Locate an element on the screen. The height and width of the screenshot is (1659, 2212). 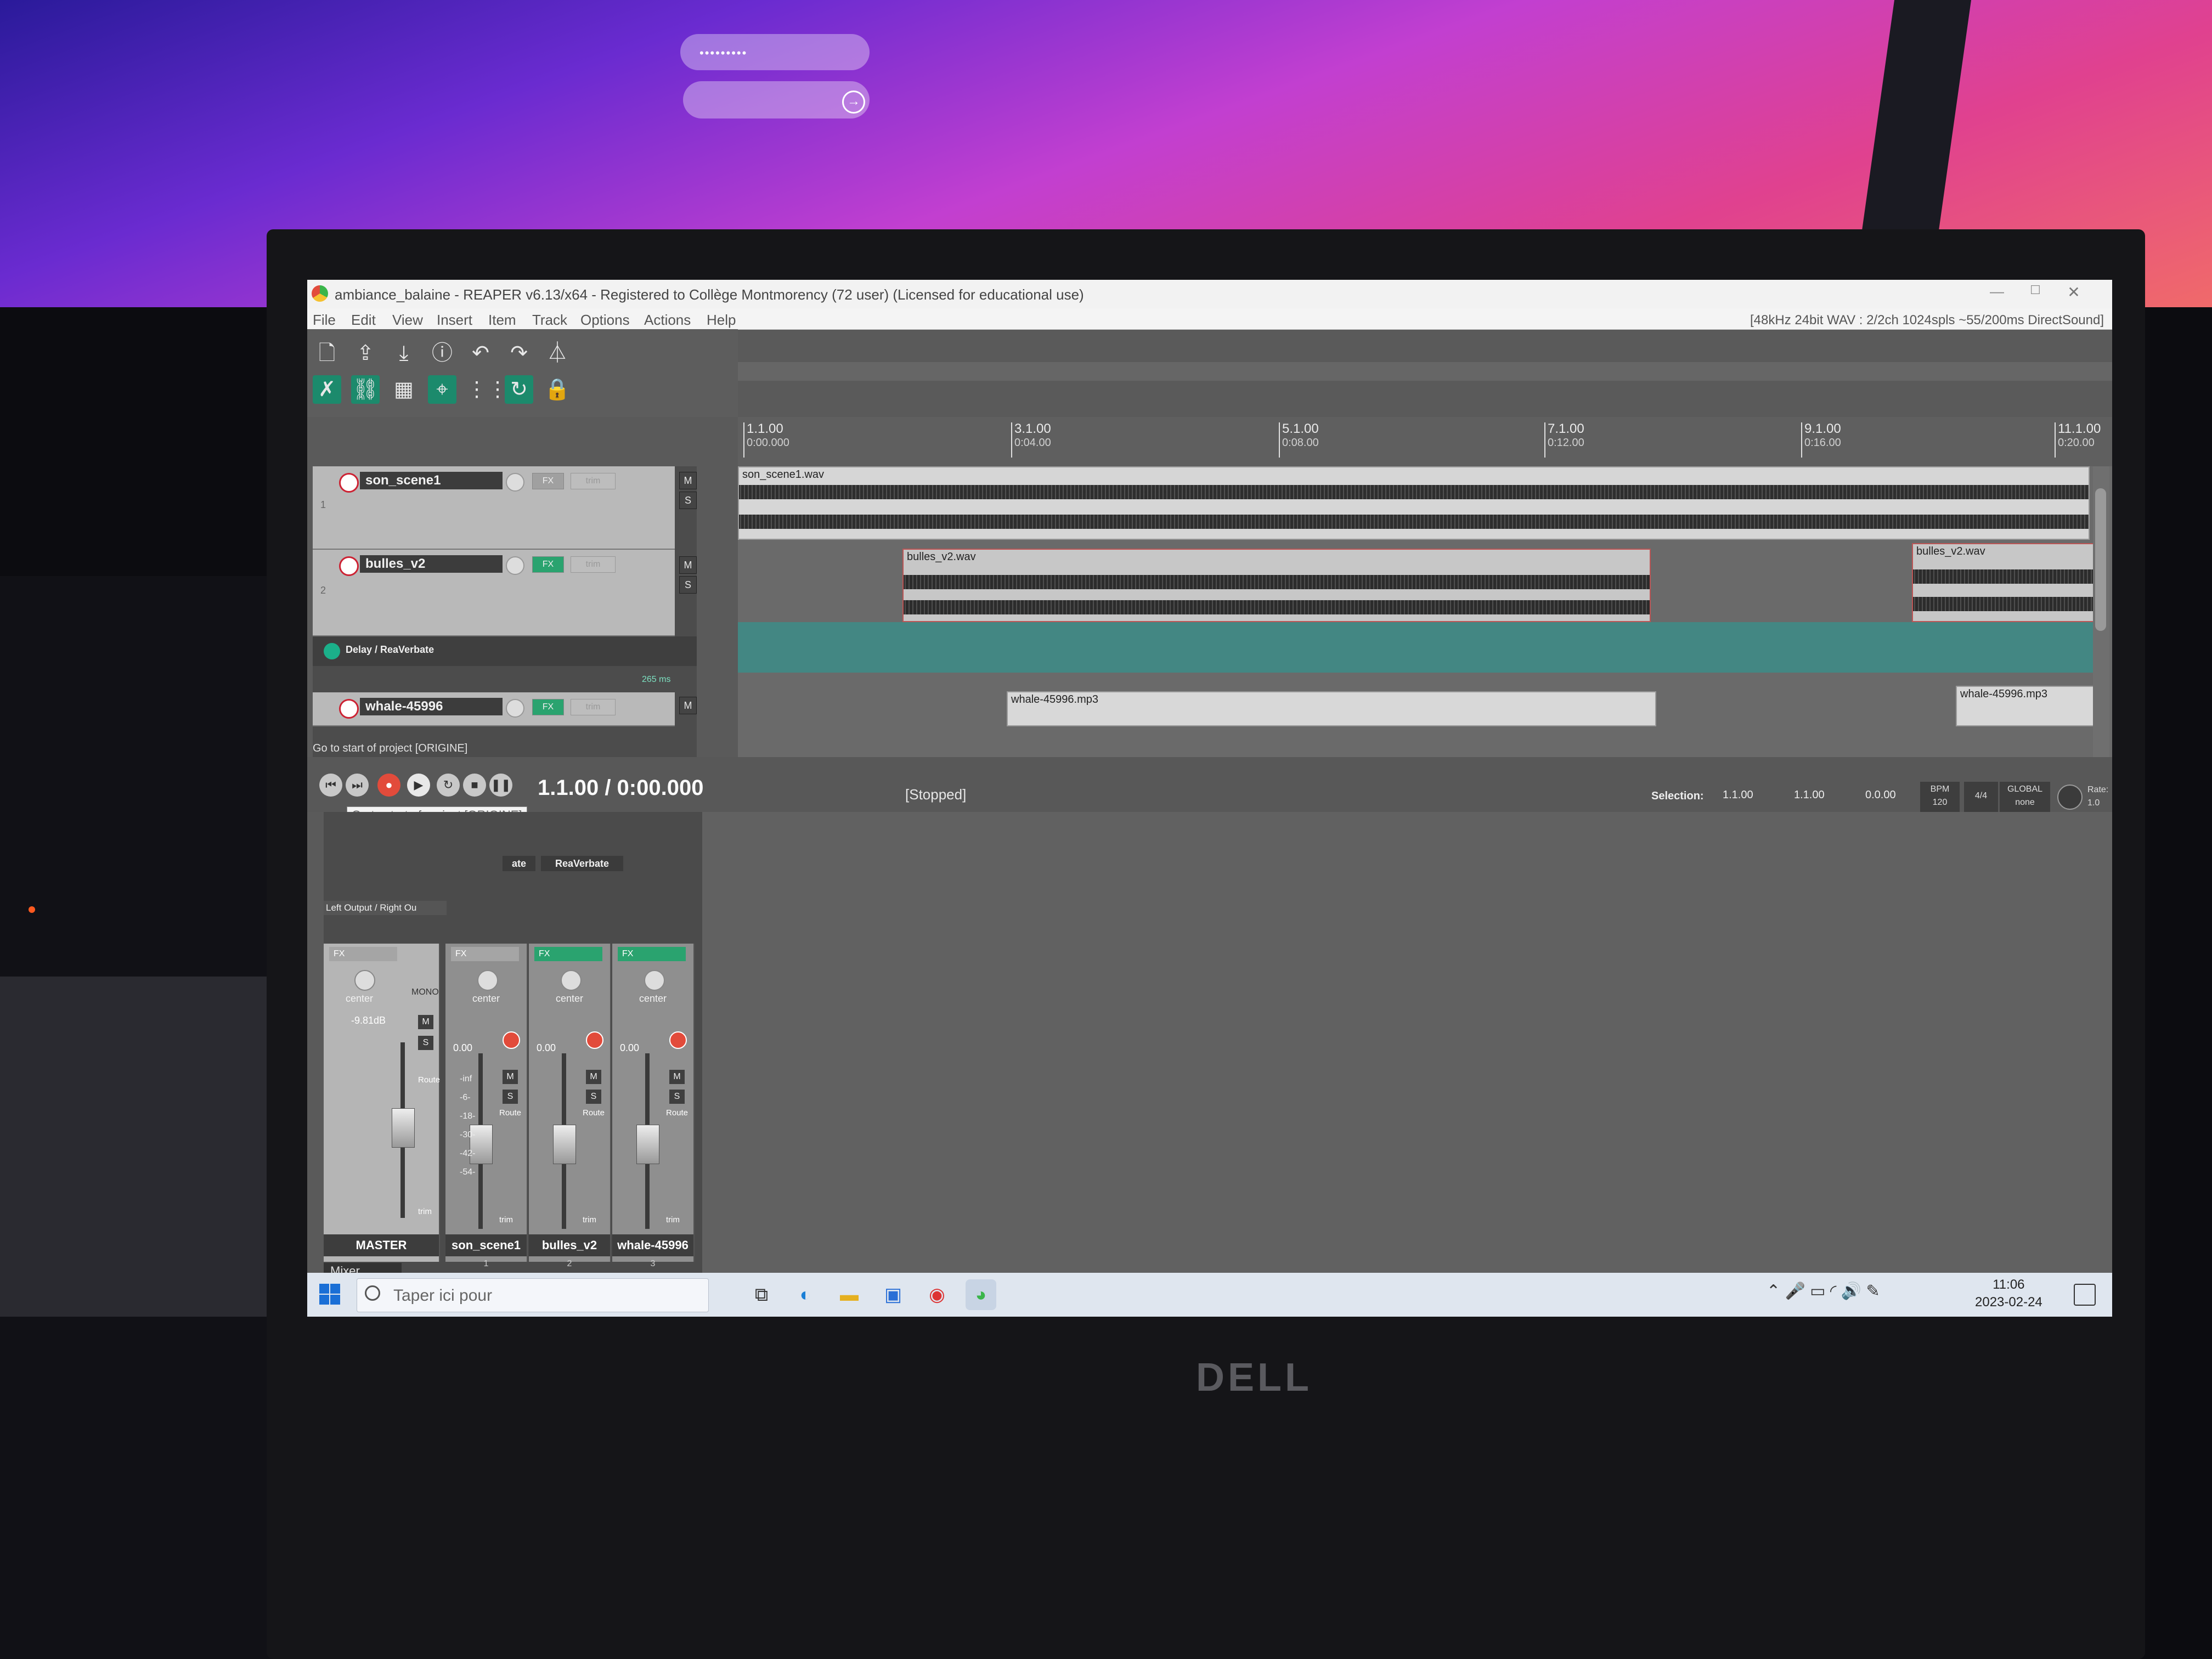
loop-icon: ↻ is located at coordinates (519, 389).